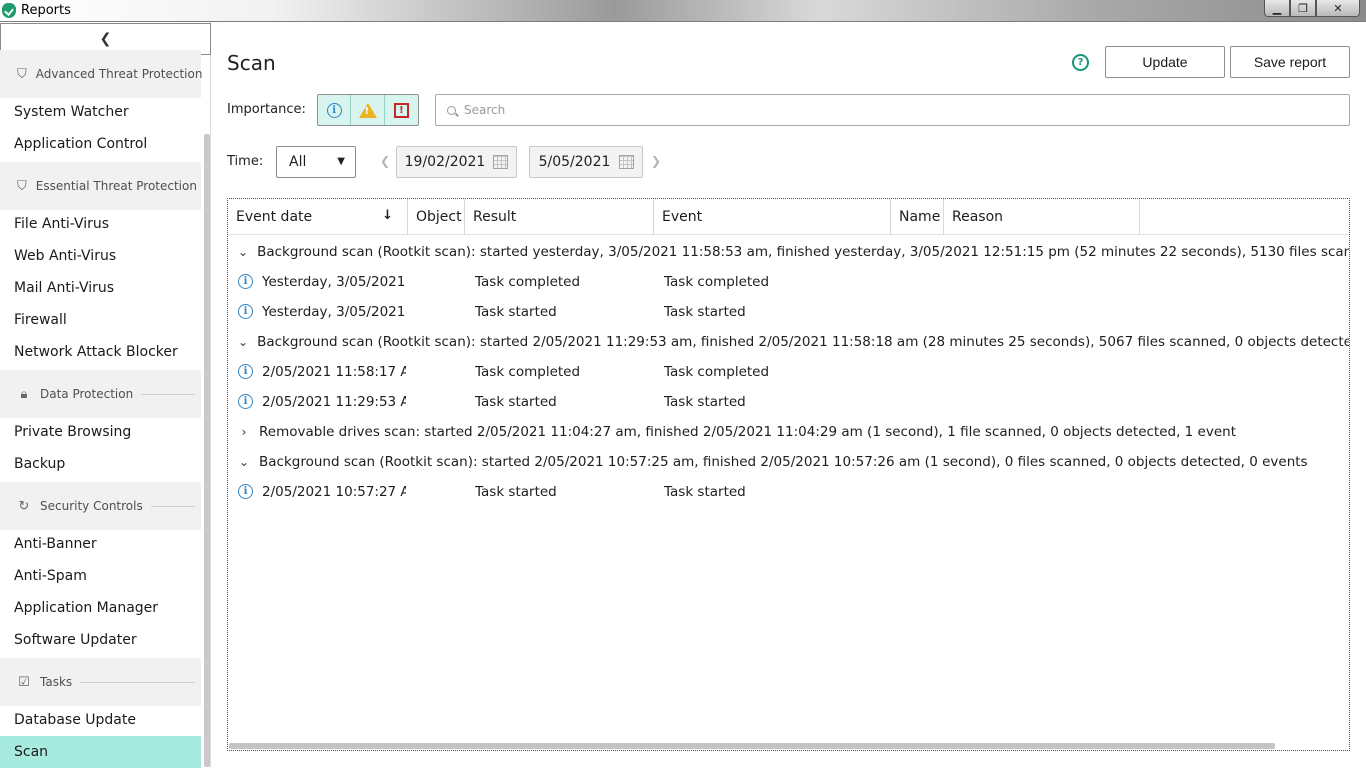 The image size is (1366, 768). Describe the element at coordinates (316, 162) in the screenshot. I see `time-range-select: All ▼` at that location.